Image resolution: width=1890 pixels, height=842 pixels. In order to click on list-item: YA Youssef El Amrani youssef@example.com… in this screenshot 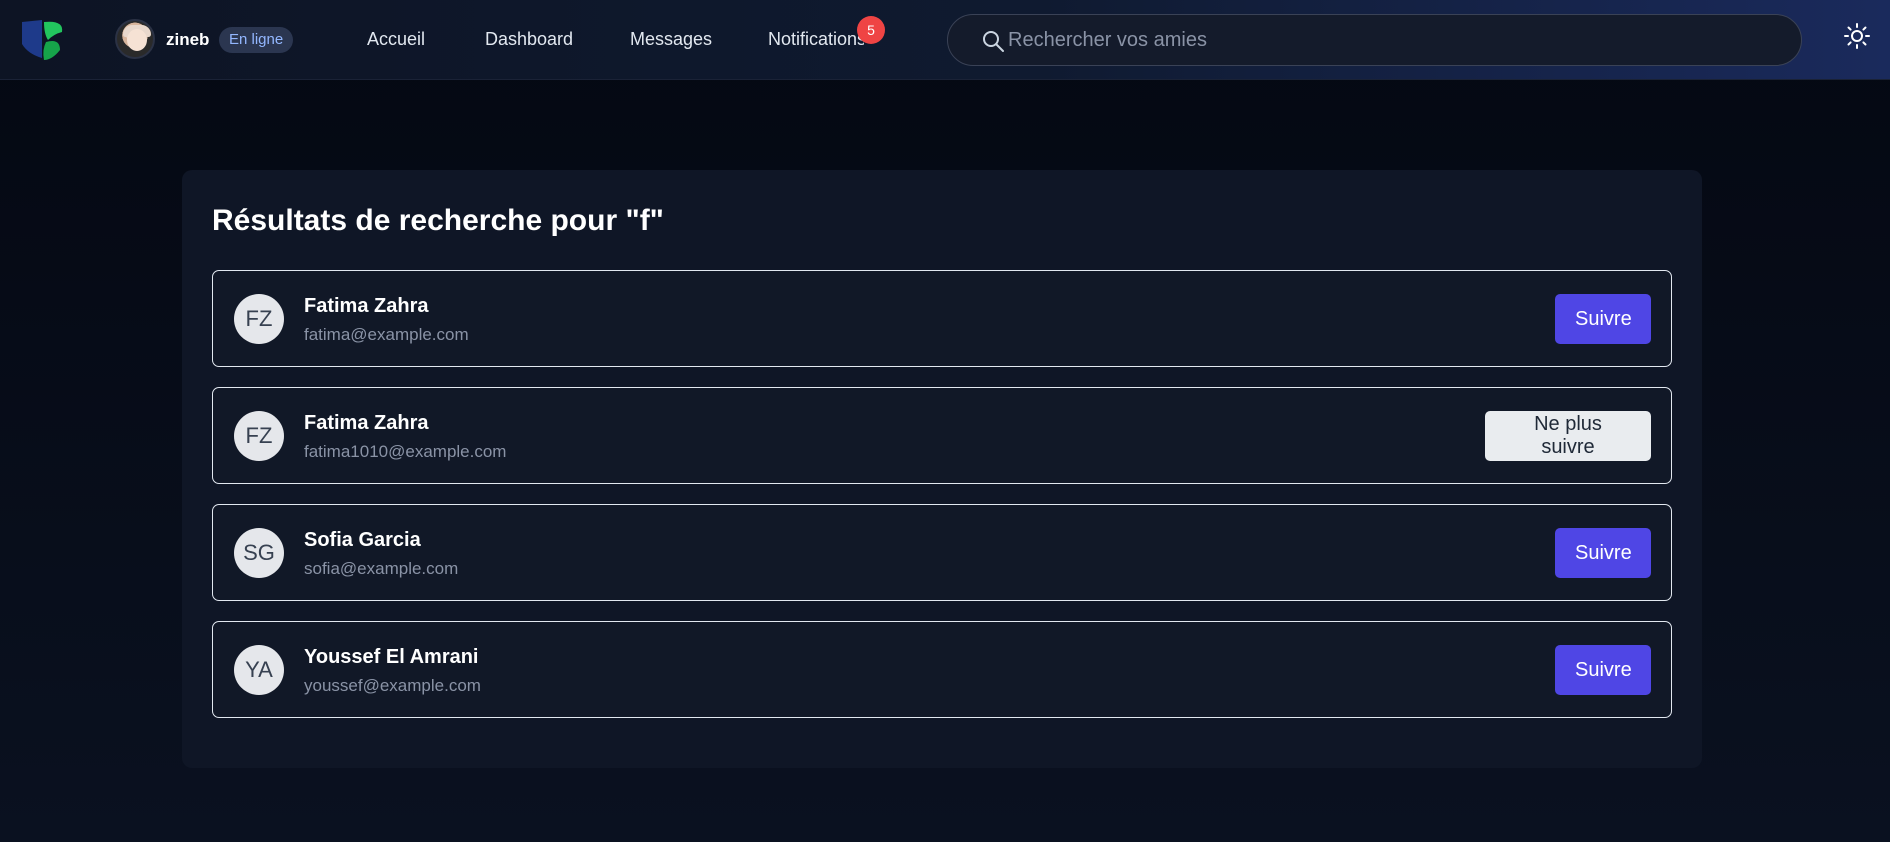, I will do `click(942, 669)`.